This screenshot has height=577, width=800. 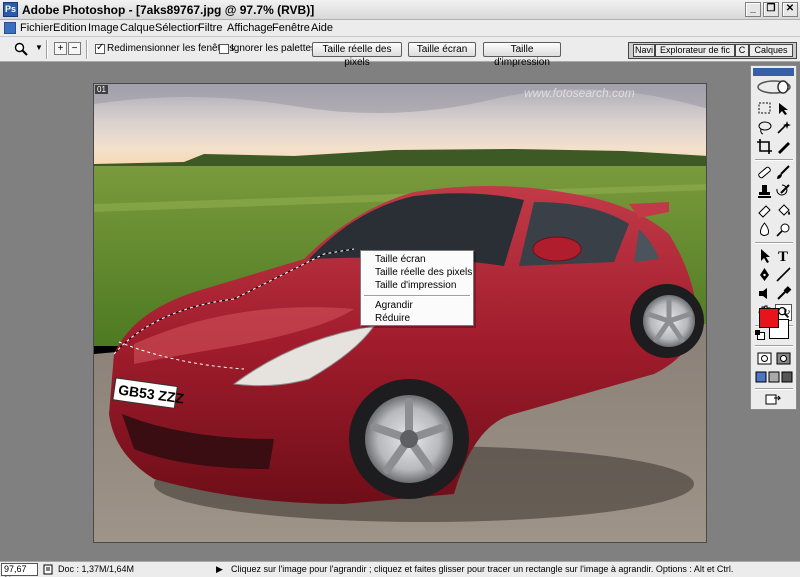 What do you see at coordinates (171, 48) in the screenshot?
I see `resize-windows-label: Redimensionner les fenêtres` at bounding box center [171, 48].